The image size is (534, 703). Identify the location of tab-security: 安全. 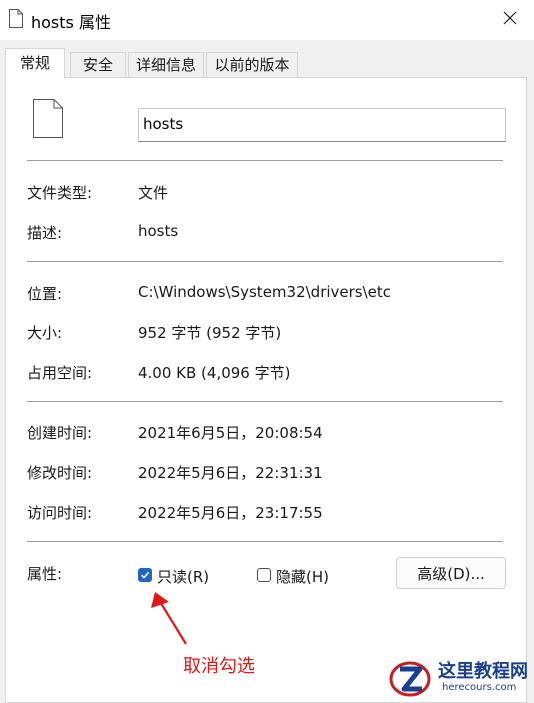
(98, 65).